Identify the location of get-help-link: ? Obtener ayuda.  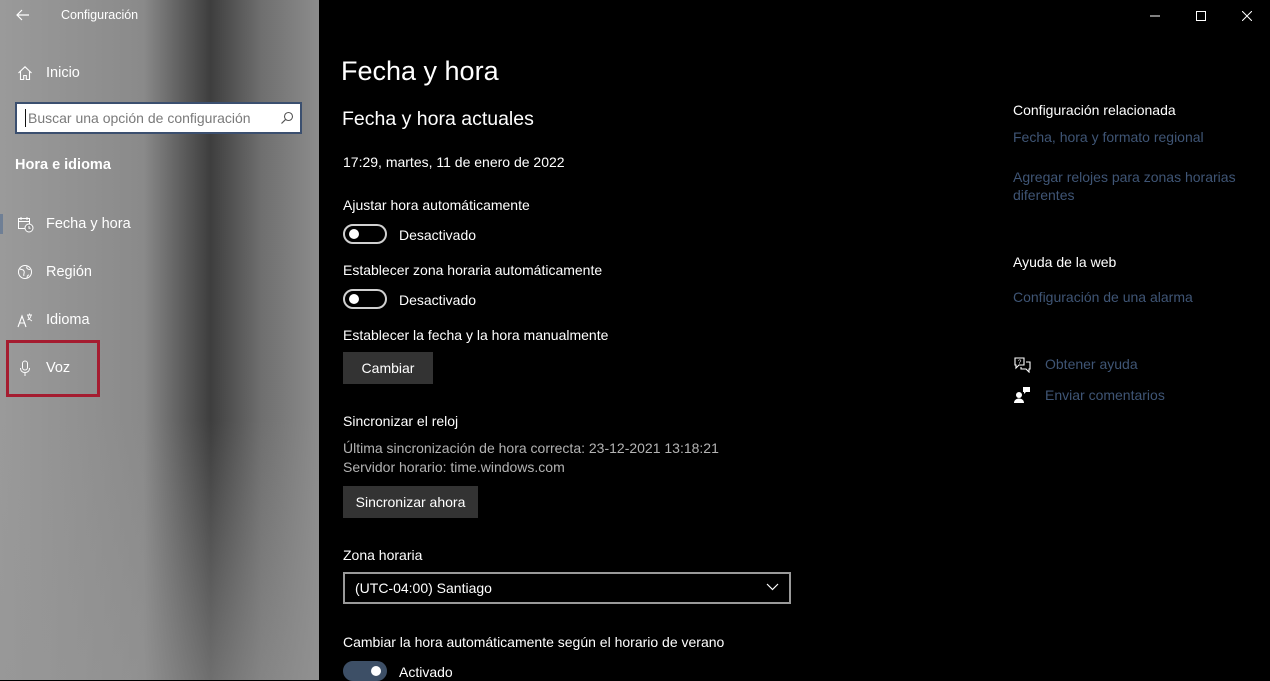
(1123, 365).